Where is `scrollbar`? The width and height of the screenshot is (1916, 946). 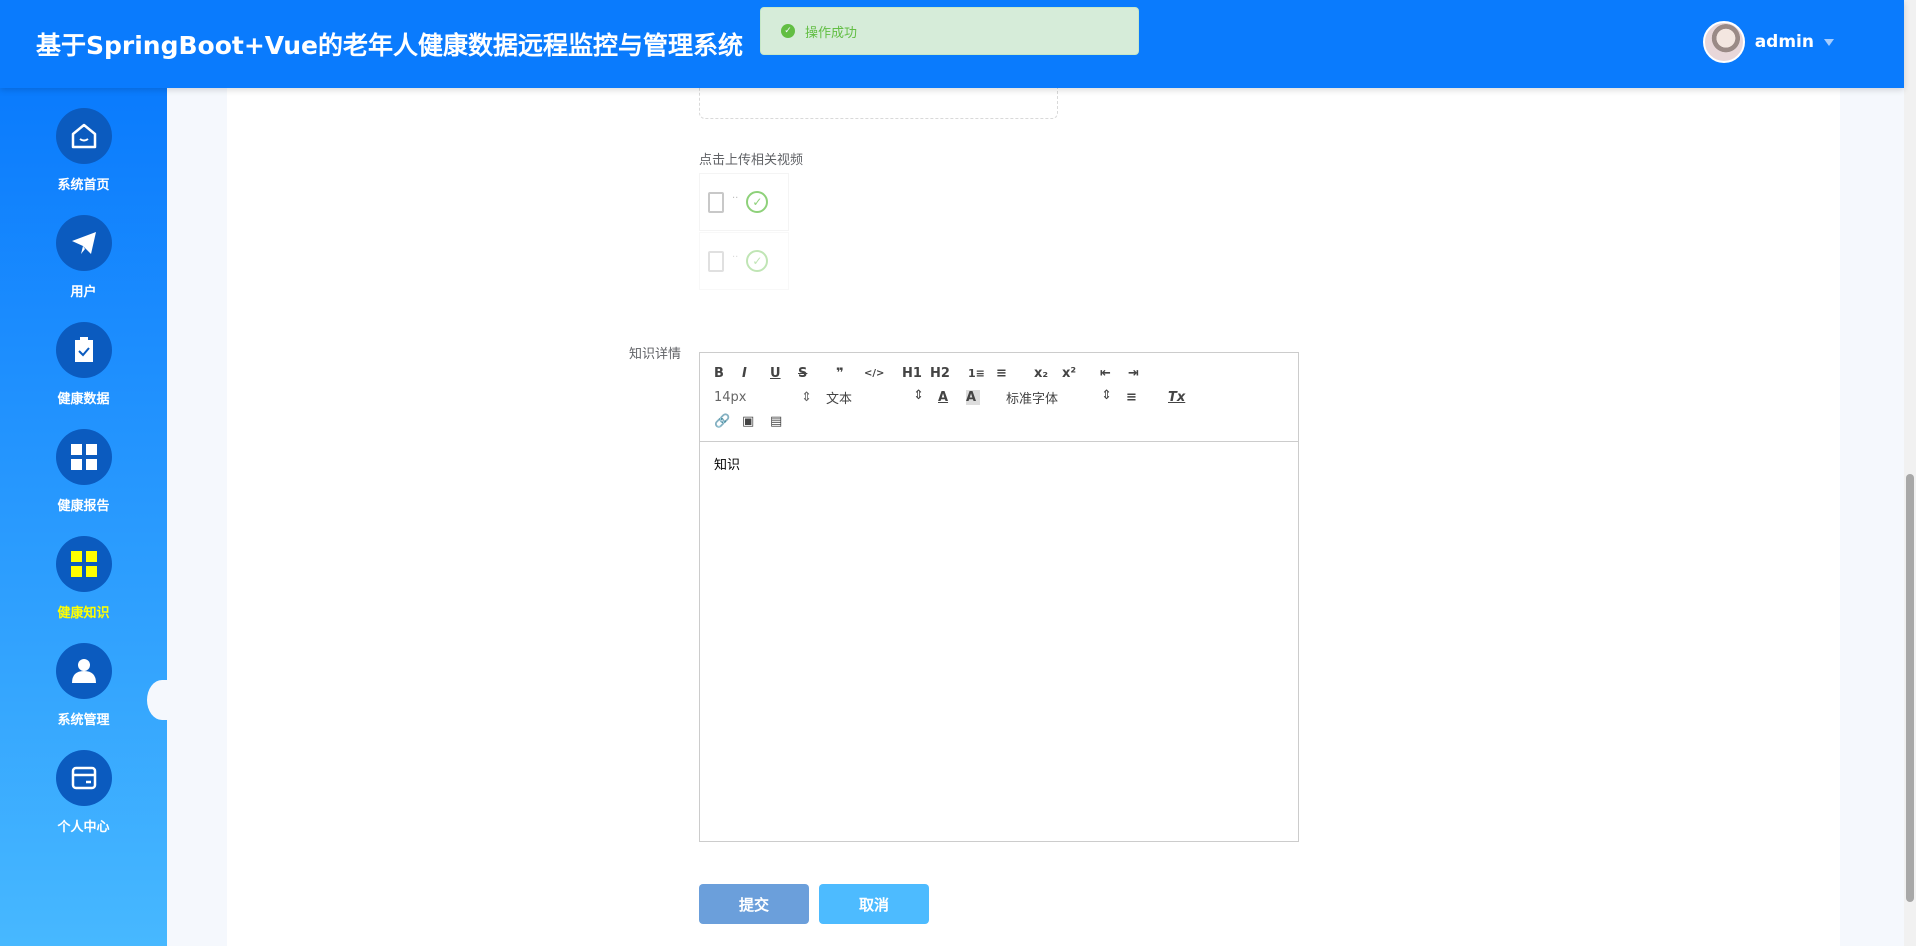 scrollbar is located at coordinates (1910, 473).